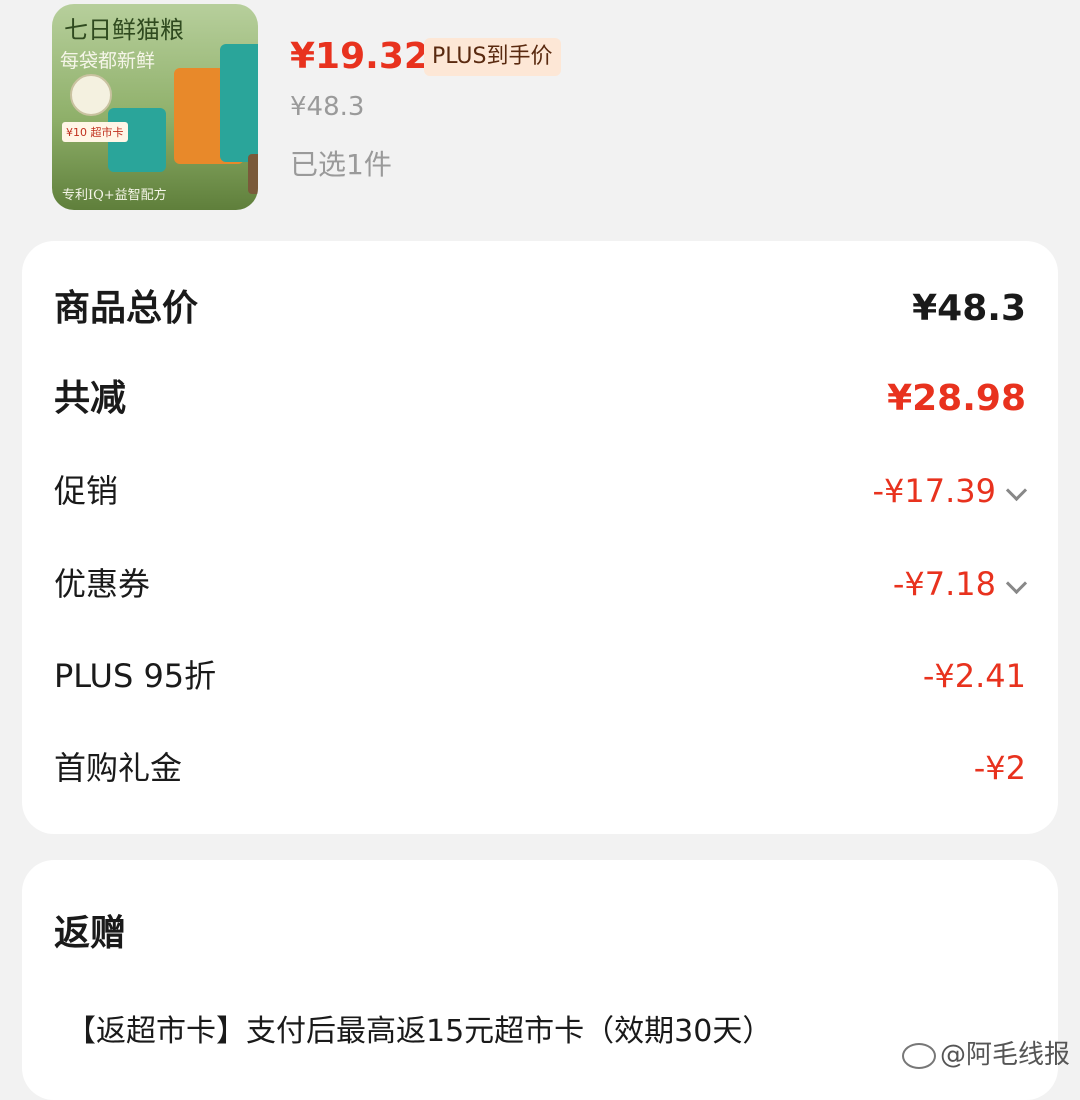 This screenshot has height=1100, width=1080. What do you see at coordinates (969, 308) in the screenshot?
I see `total-price-value: ¥48.3` at bounding box center [969, 308].